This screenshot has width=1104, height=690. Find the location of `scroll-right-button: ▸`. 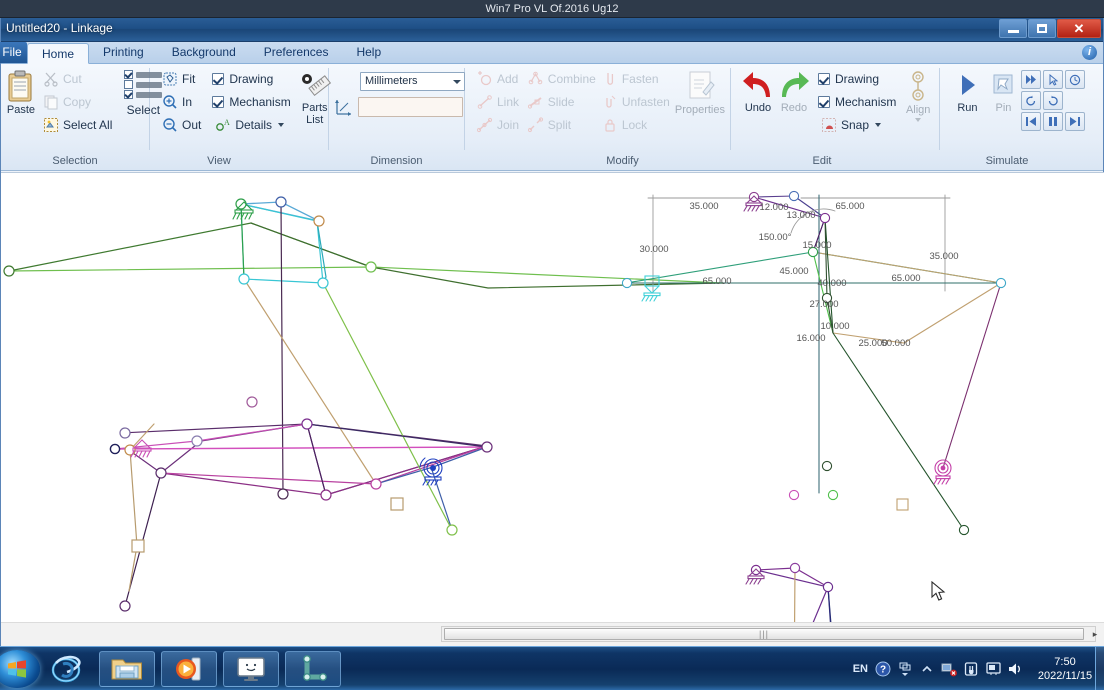

scroll-right-button: ▸ is located at coordinates (1095, 634).